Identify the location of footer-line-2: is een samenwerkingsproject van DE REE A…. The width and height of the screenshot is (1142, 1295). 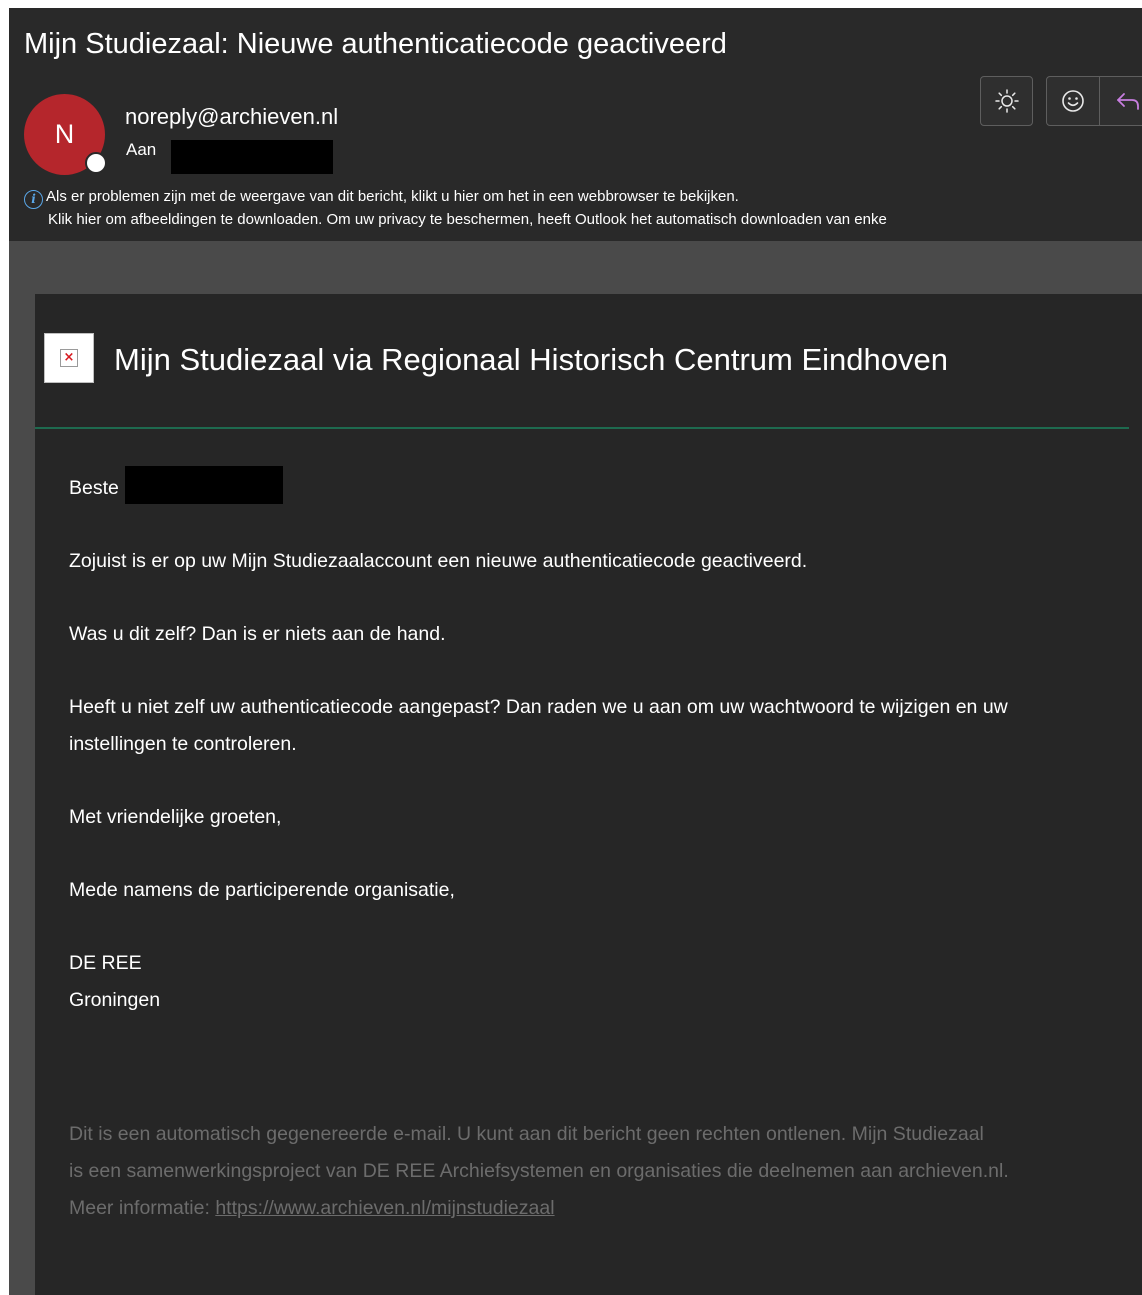
(539, 1171).